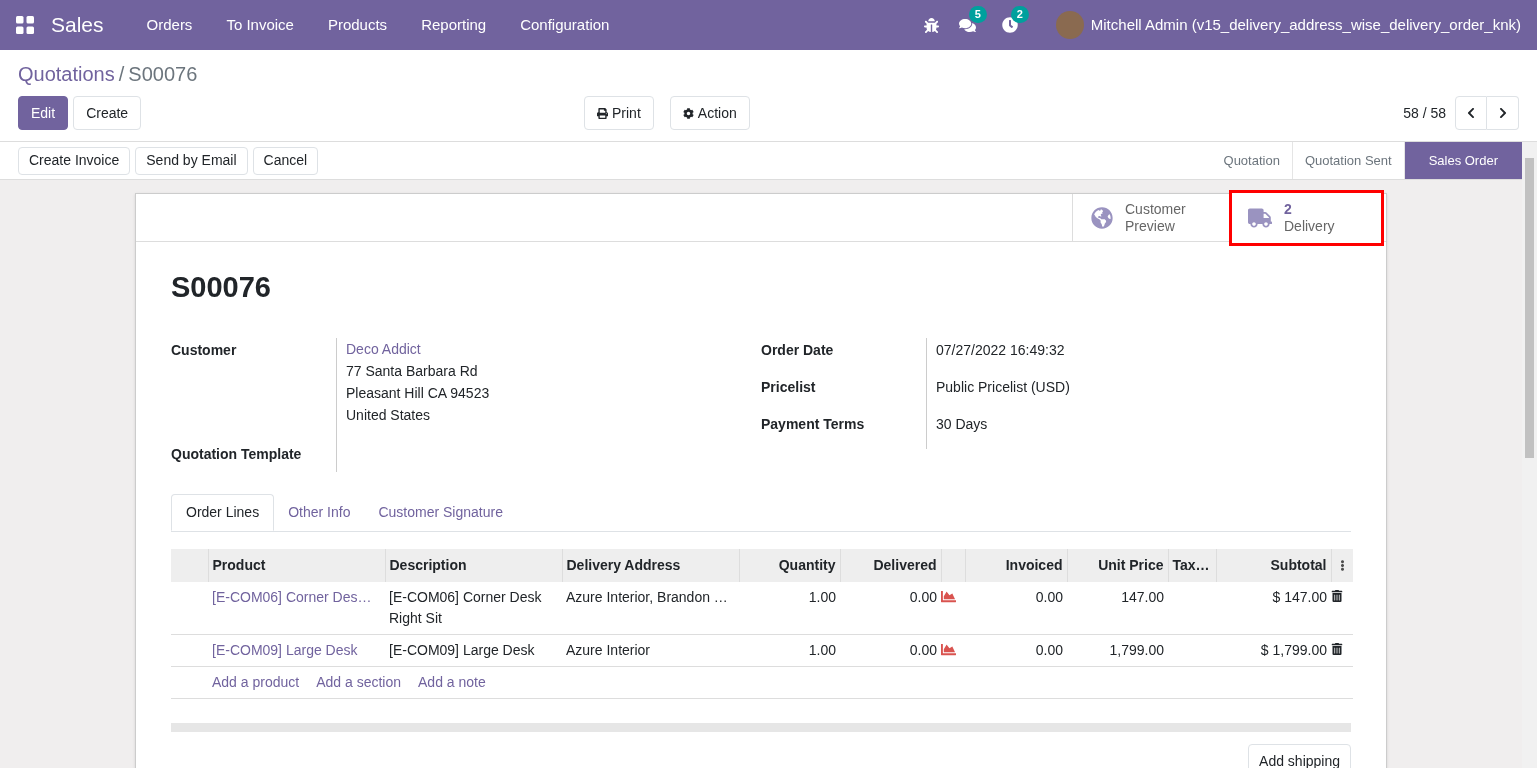  What do you see at coordinates (66, 74) in the screenshot?
I see `breadcrumb-link: Quotations` at bounding box center [66, 74].